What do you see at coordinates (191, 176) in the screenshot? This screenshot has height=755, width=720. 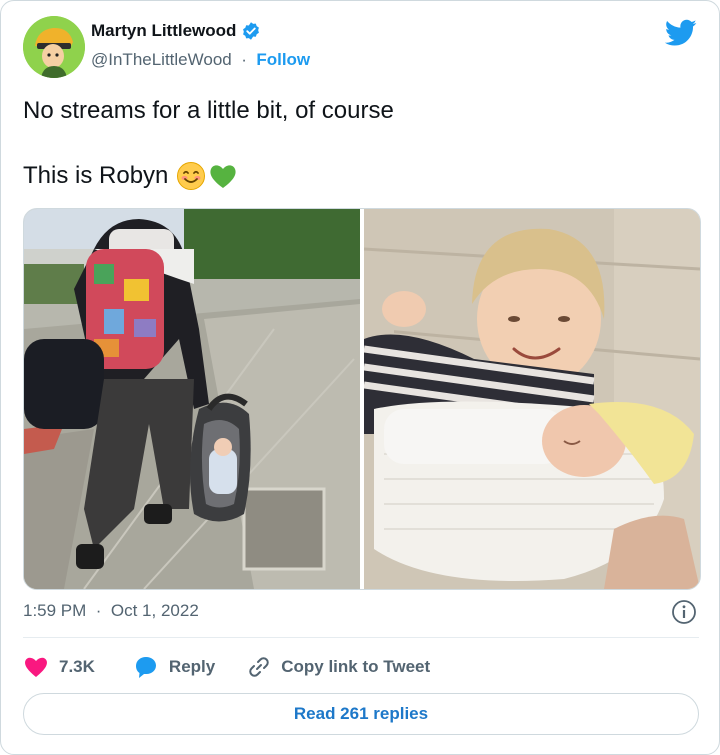 I see `smiling-face-emoji-icon` at bounding box center [191, 176].